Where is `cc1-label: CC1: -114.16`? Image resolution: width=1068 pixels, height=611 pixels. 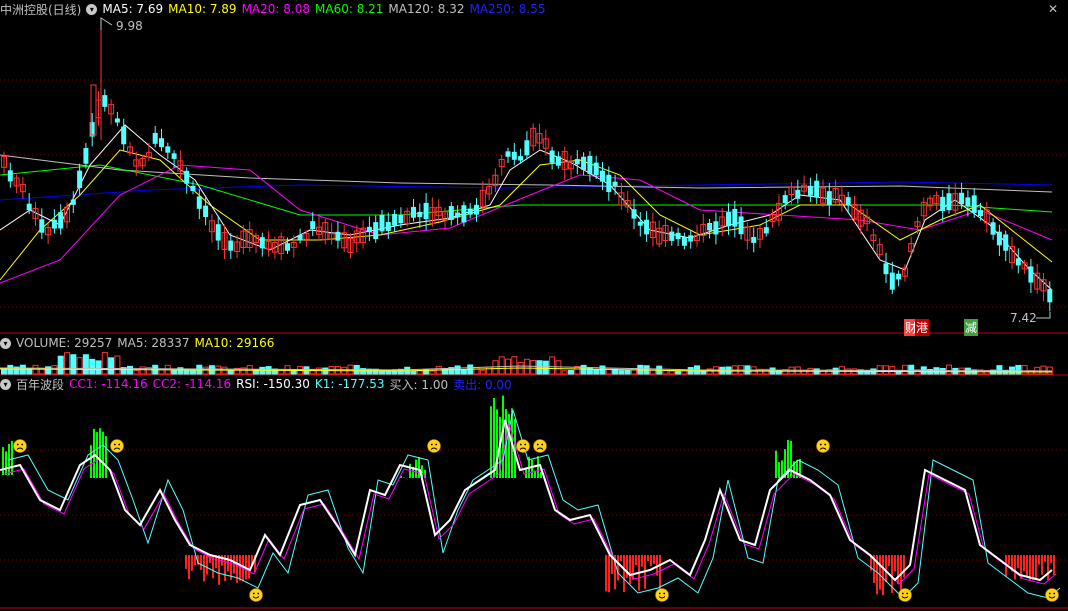 cc1-label: CC1: -114.16 is located at coordinates (108, 384).